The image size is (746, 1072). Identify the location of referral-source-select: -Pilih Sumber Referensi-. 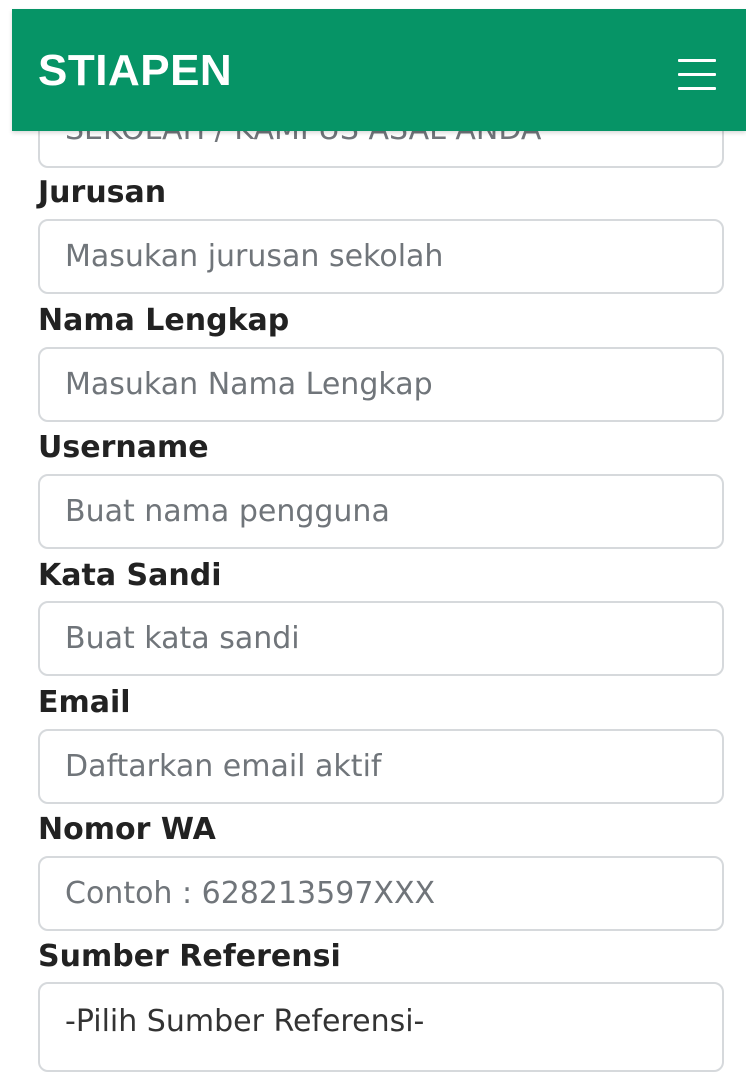
(381, 1027).